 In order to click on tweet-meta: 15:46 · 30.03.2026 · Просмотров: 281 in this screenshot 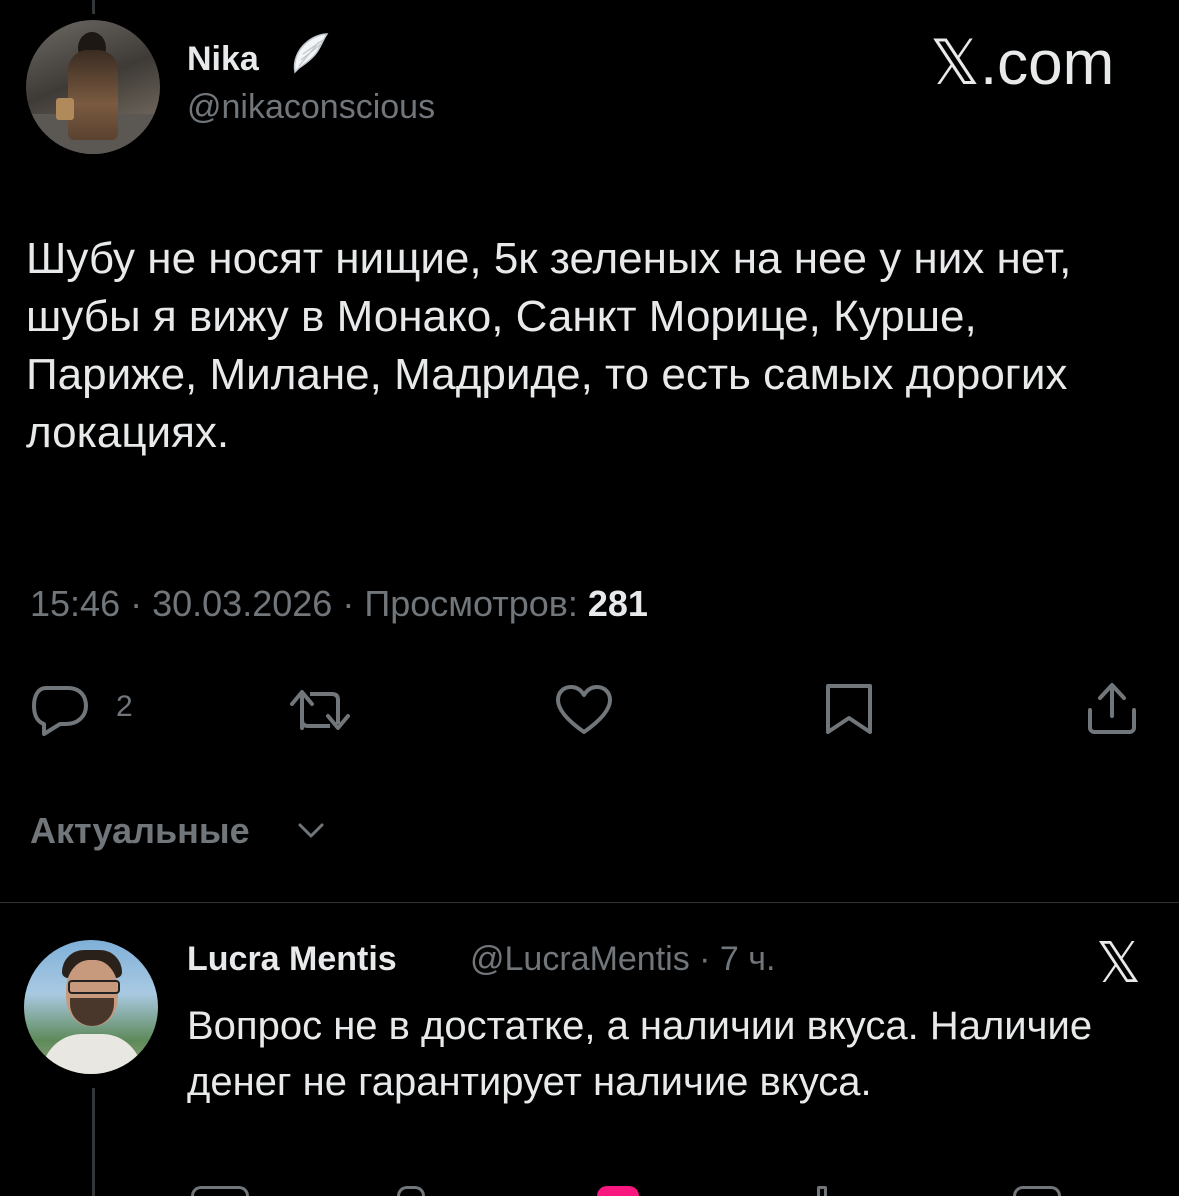, I will do `click(339, 604)`.